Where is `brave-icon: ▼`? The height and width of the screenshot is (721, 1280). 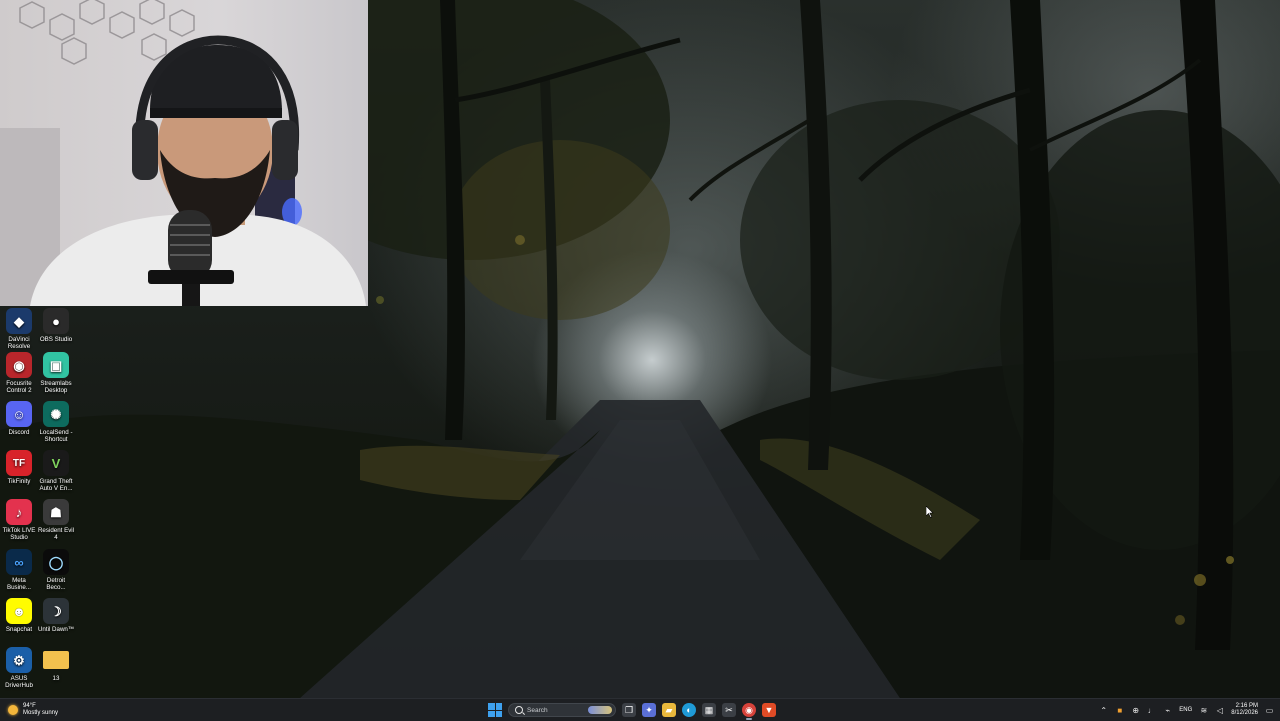 brave-icon: ▼ is located at coordinates (769, 710).